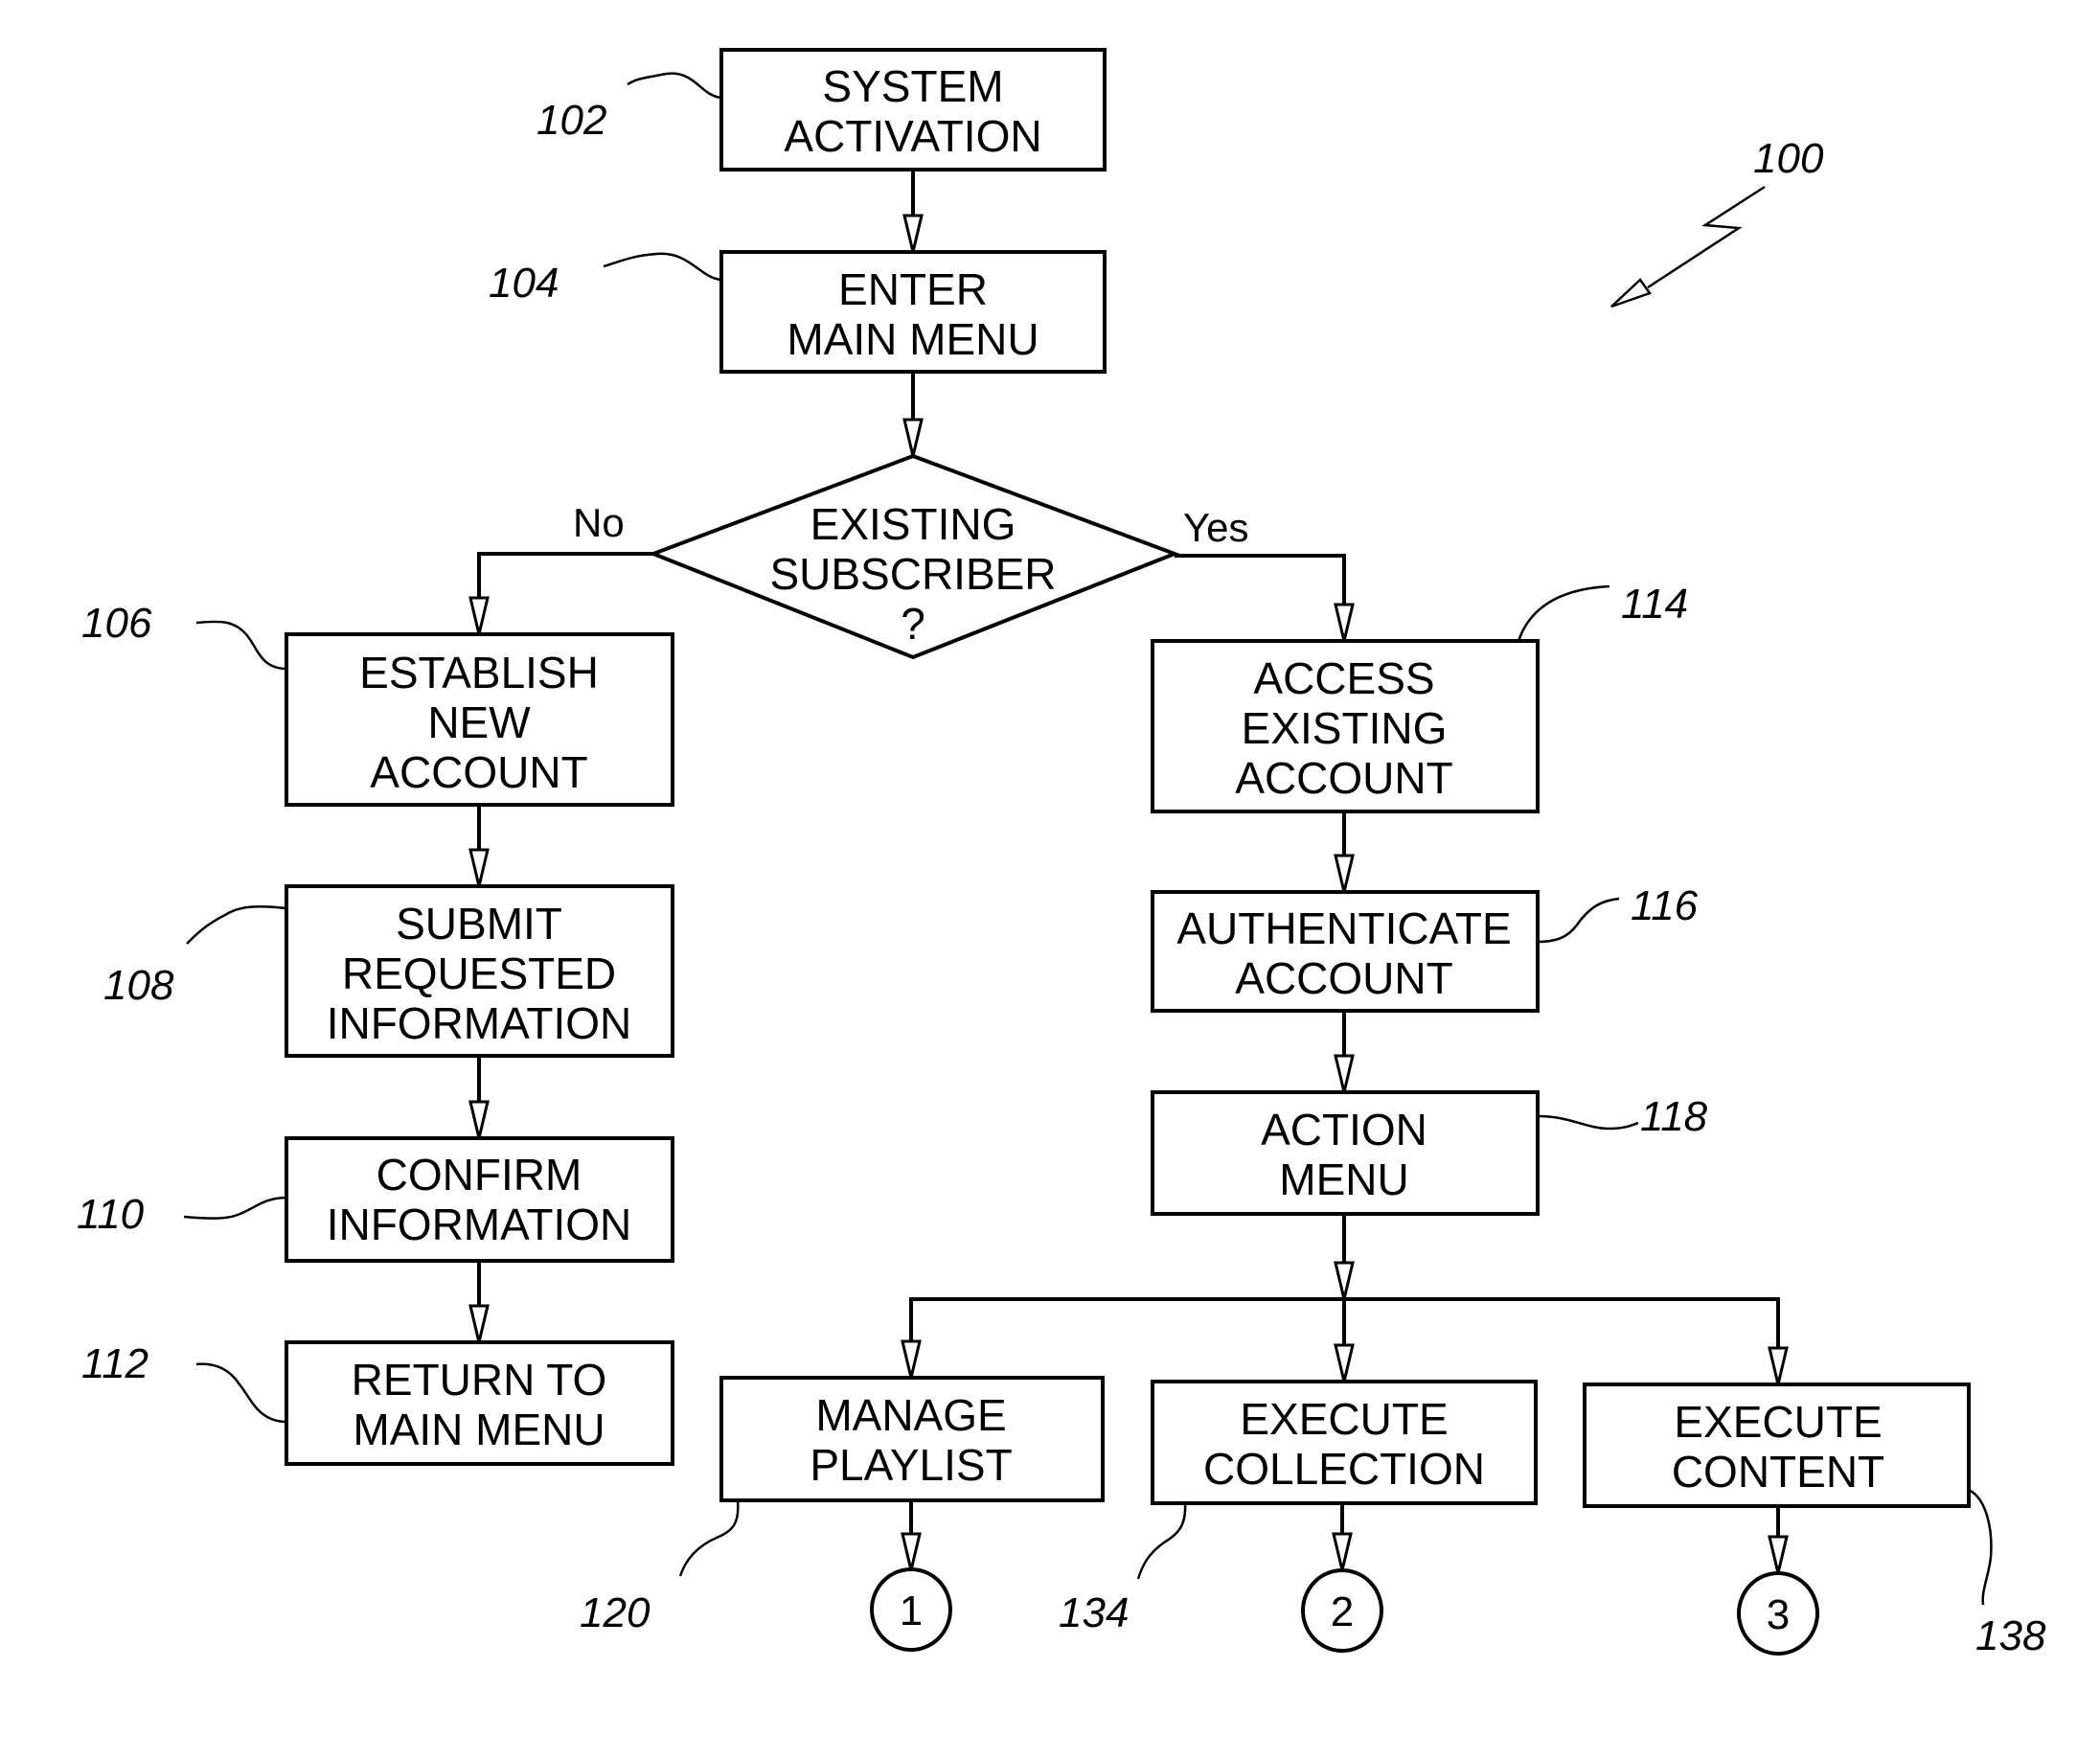 The width and height of the screenshot is (2100, 1737). I want to click on node-134-ref: 134, so click(1094, 1613).